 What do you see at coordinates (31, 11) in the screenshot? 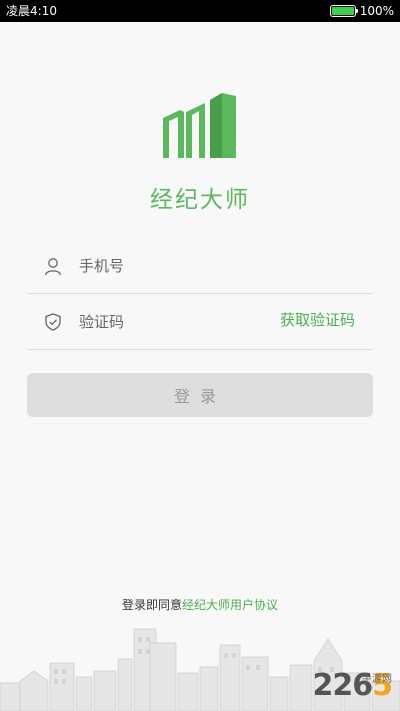
I see `status-time: 凌晨4:10` at bounding box center [31, 11].